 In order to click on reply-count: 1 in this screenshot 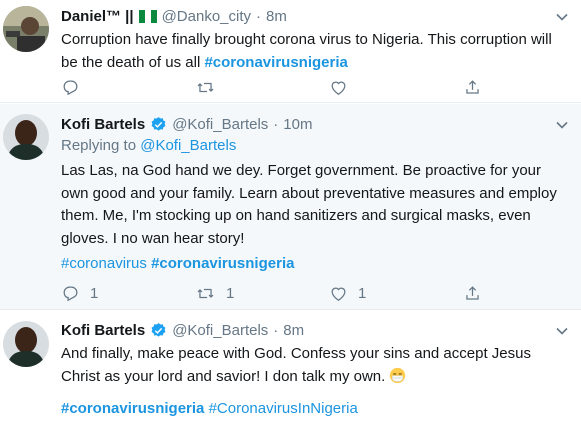, I will do `click(94, 293)`.